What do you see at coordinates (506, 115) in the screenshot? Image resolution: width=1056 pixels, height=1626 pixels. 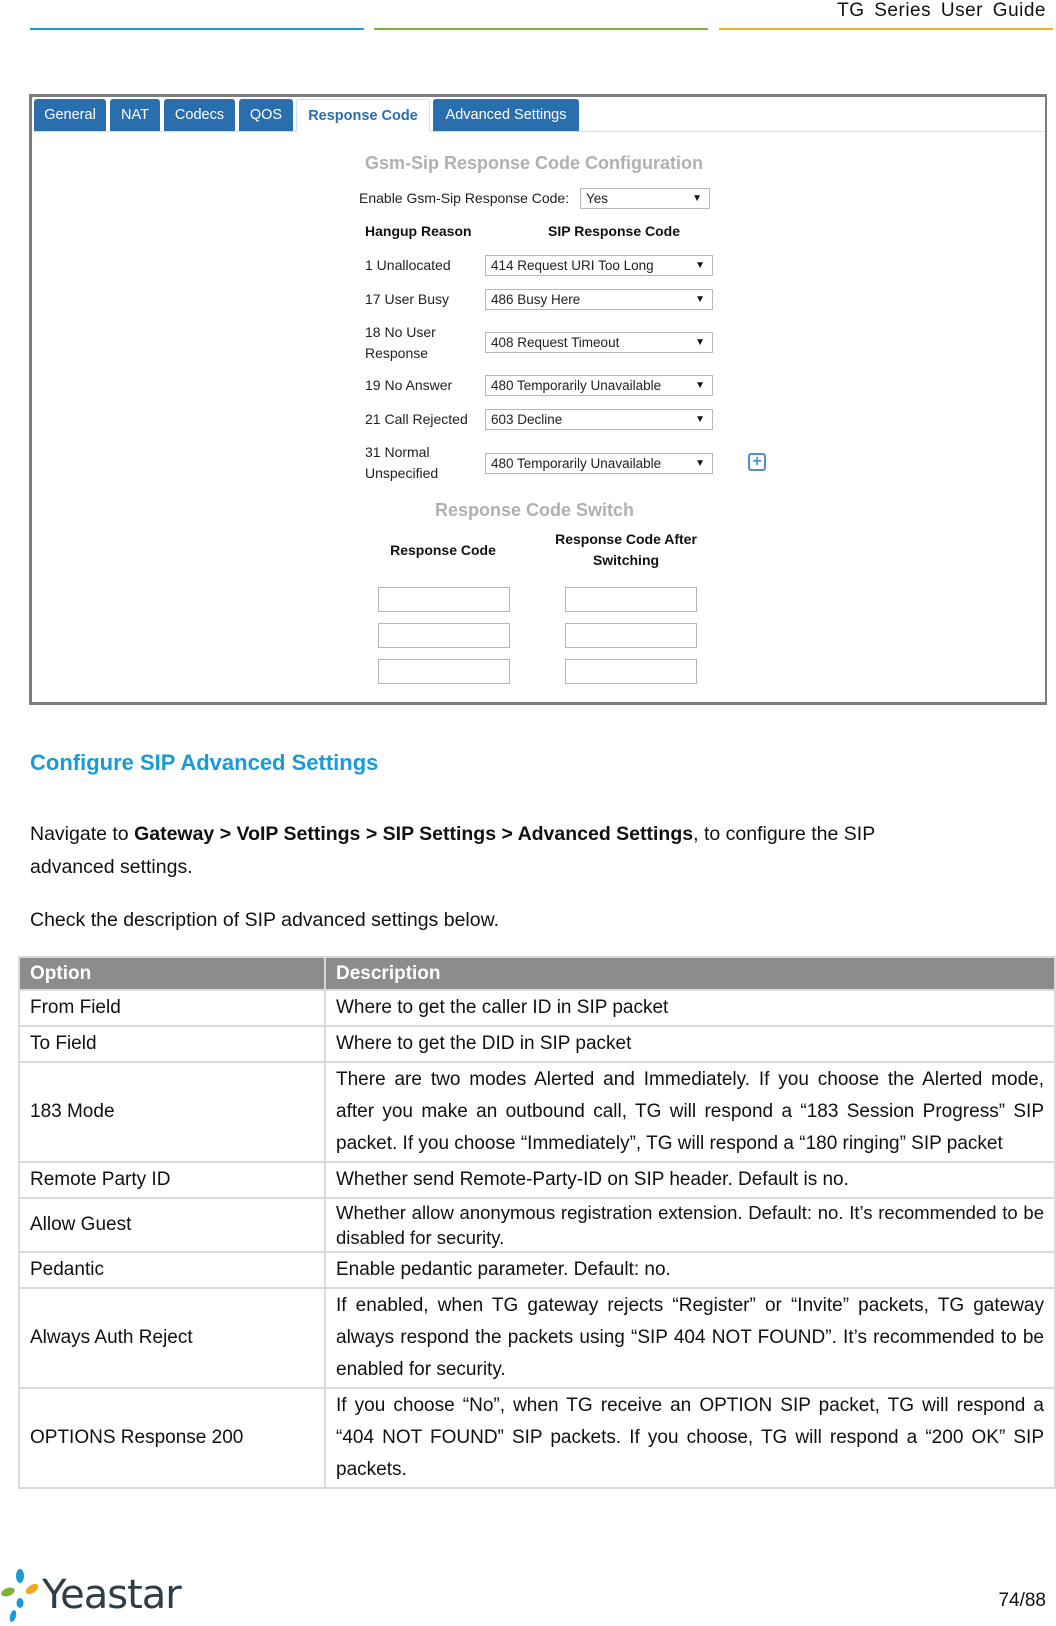 I see `tab-advanced-settings: Advanced Settings` at bounding box center [506, 115].